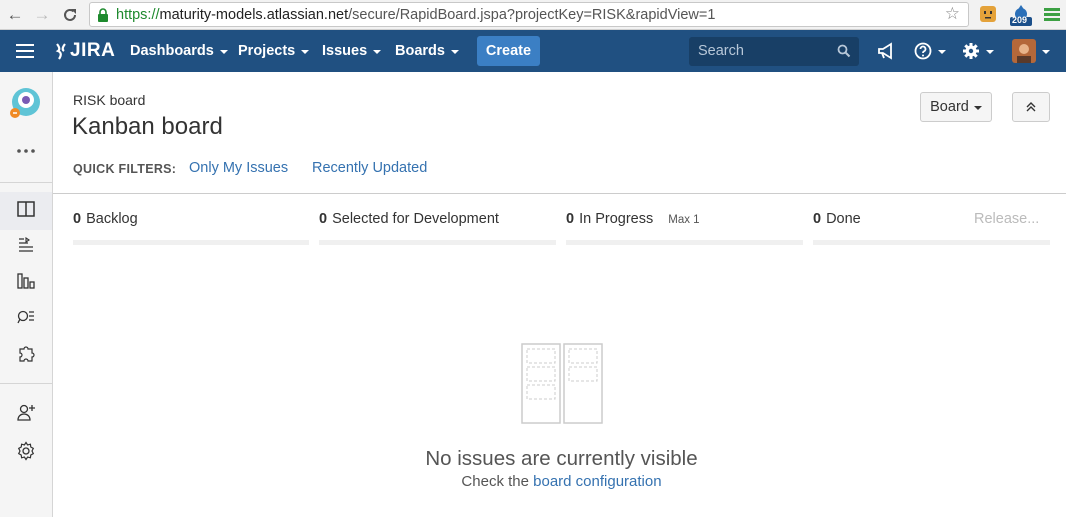 The height and width of the screenshot is (517, 1066). I want to click on breadcrumb: RISK board, so click(109, 100).